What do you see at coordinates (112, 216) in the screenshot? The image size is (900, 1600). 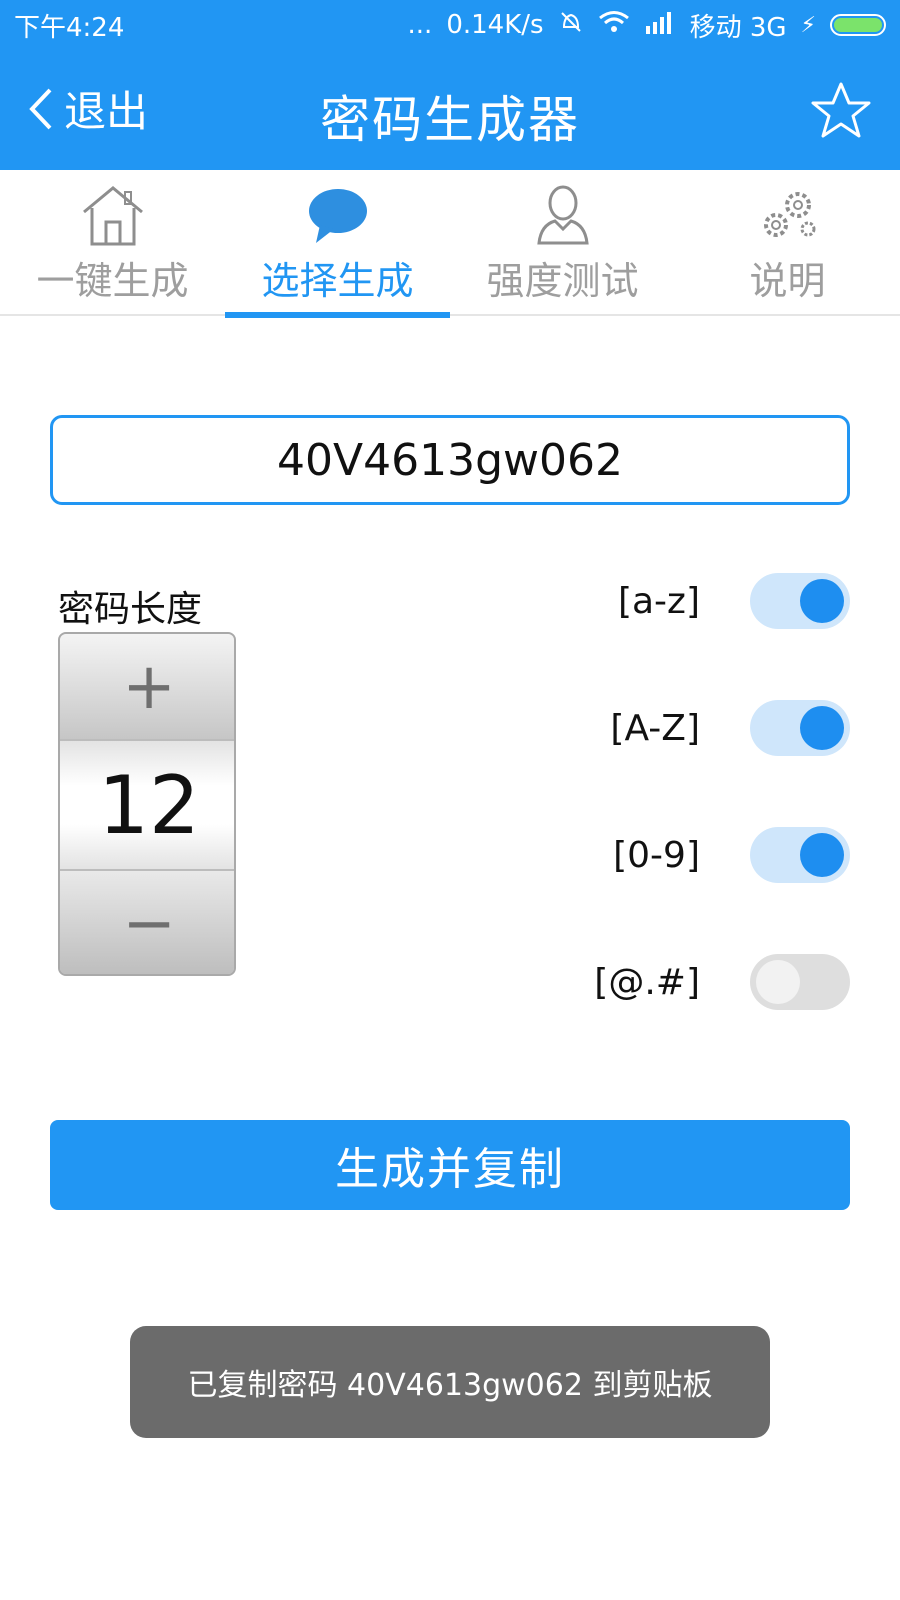 I see `house-icon` at bounding box center [112, 216].